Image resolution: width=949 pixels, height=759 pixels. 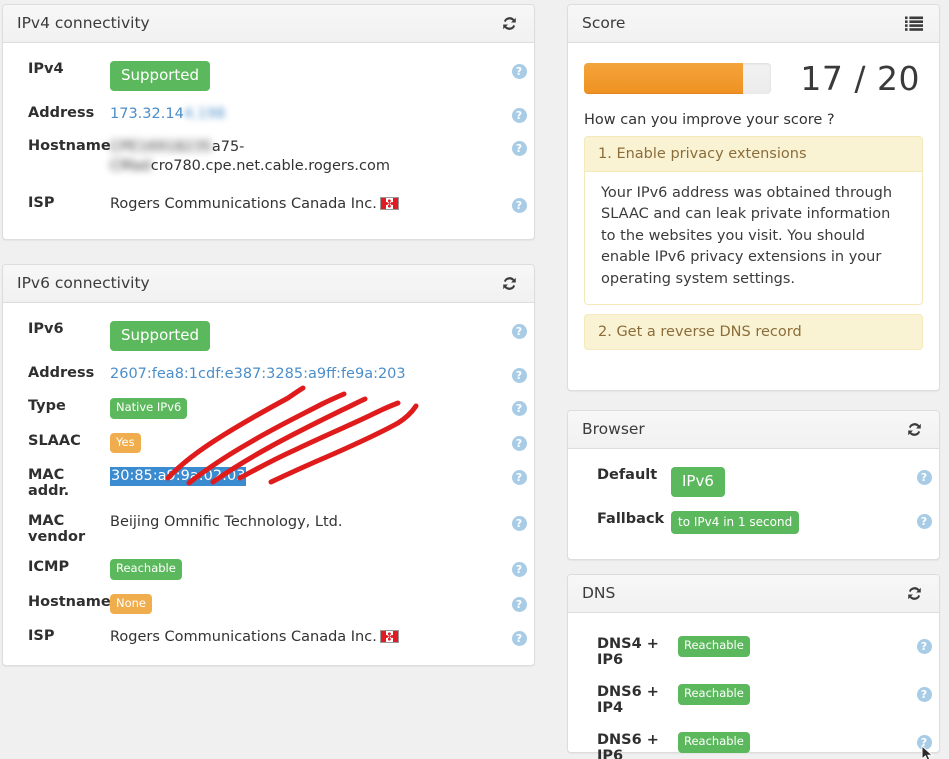 I want to click on score-panel-title: Score, so click(x=604, y=22).